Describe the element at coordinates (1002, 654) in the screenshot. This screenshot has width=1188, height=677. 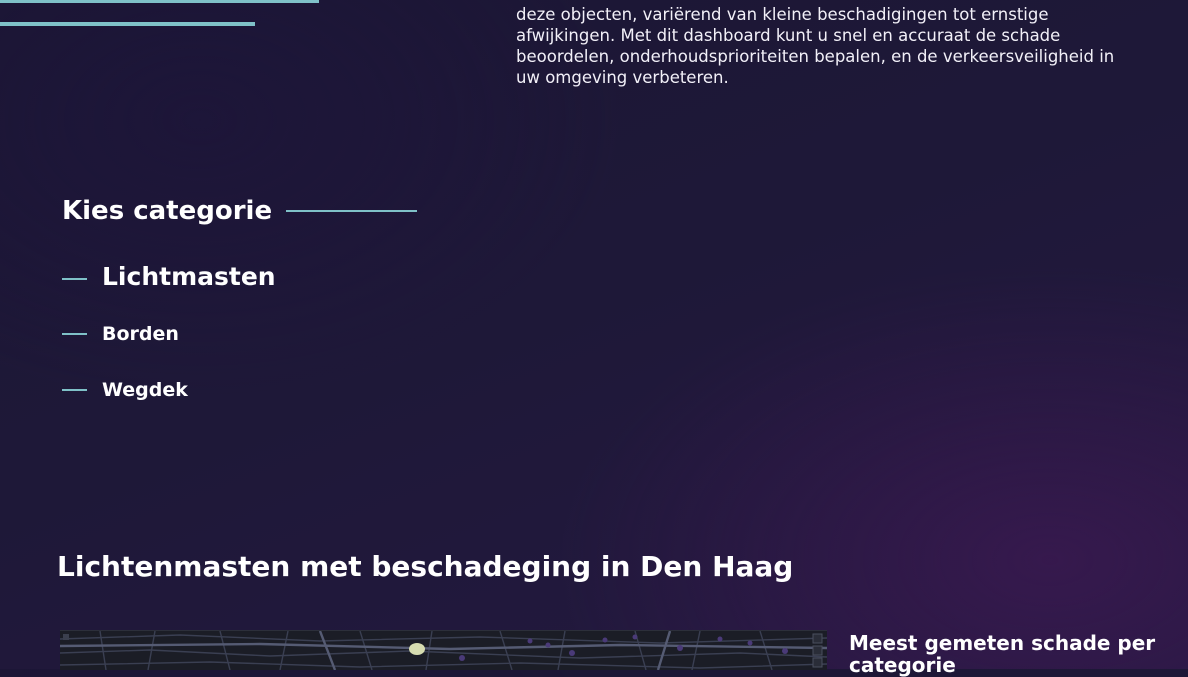
I see `side-panel-title: Meest gemeten schade per categorie` at that location.